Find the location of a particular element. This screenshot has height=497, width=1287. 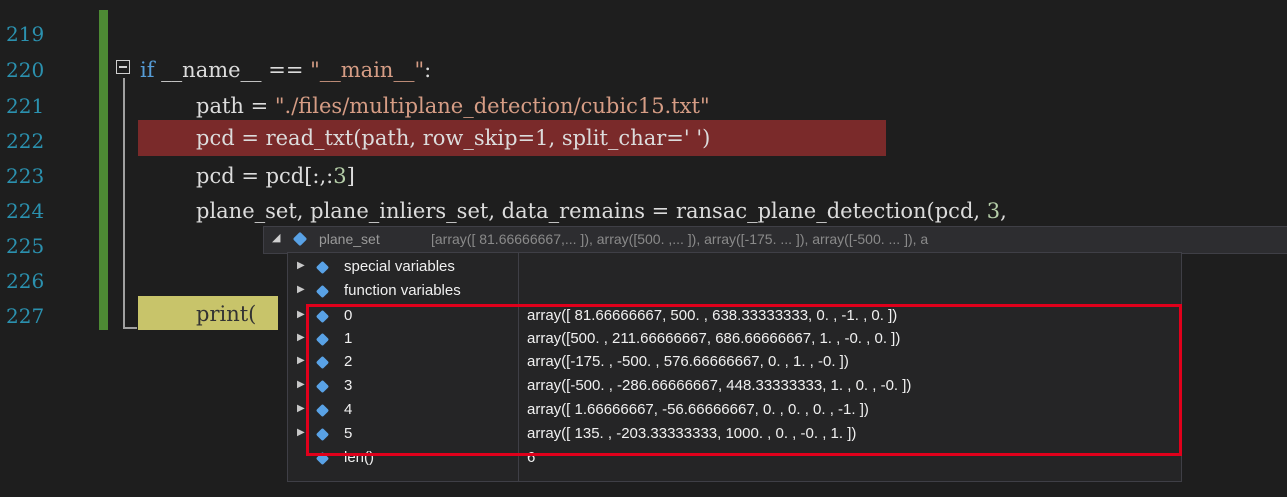

keyword-if: if is located at coordinates (147, 70).